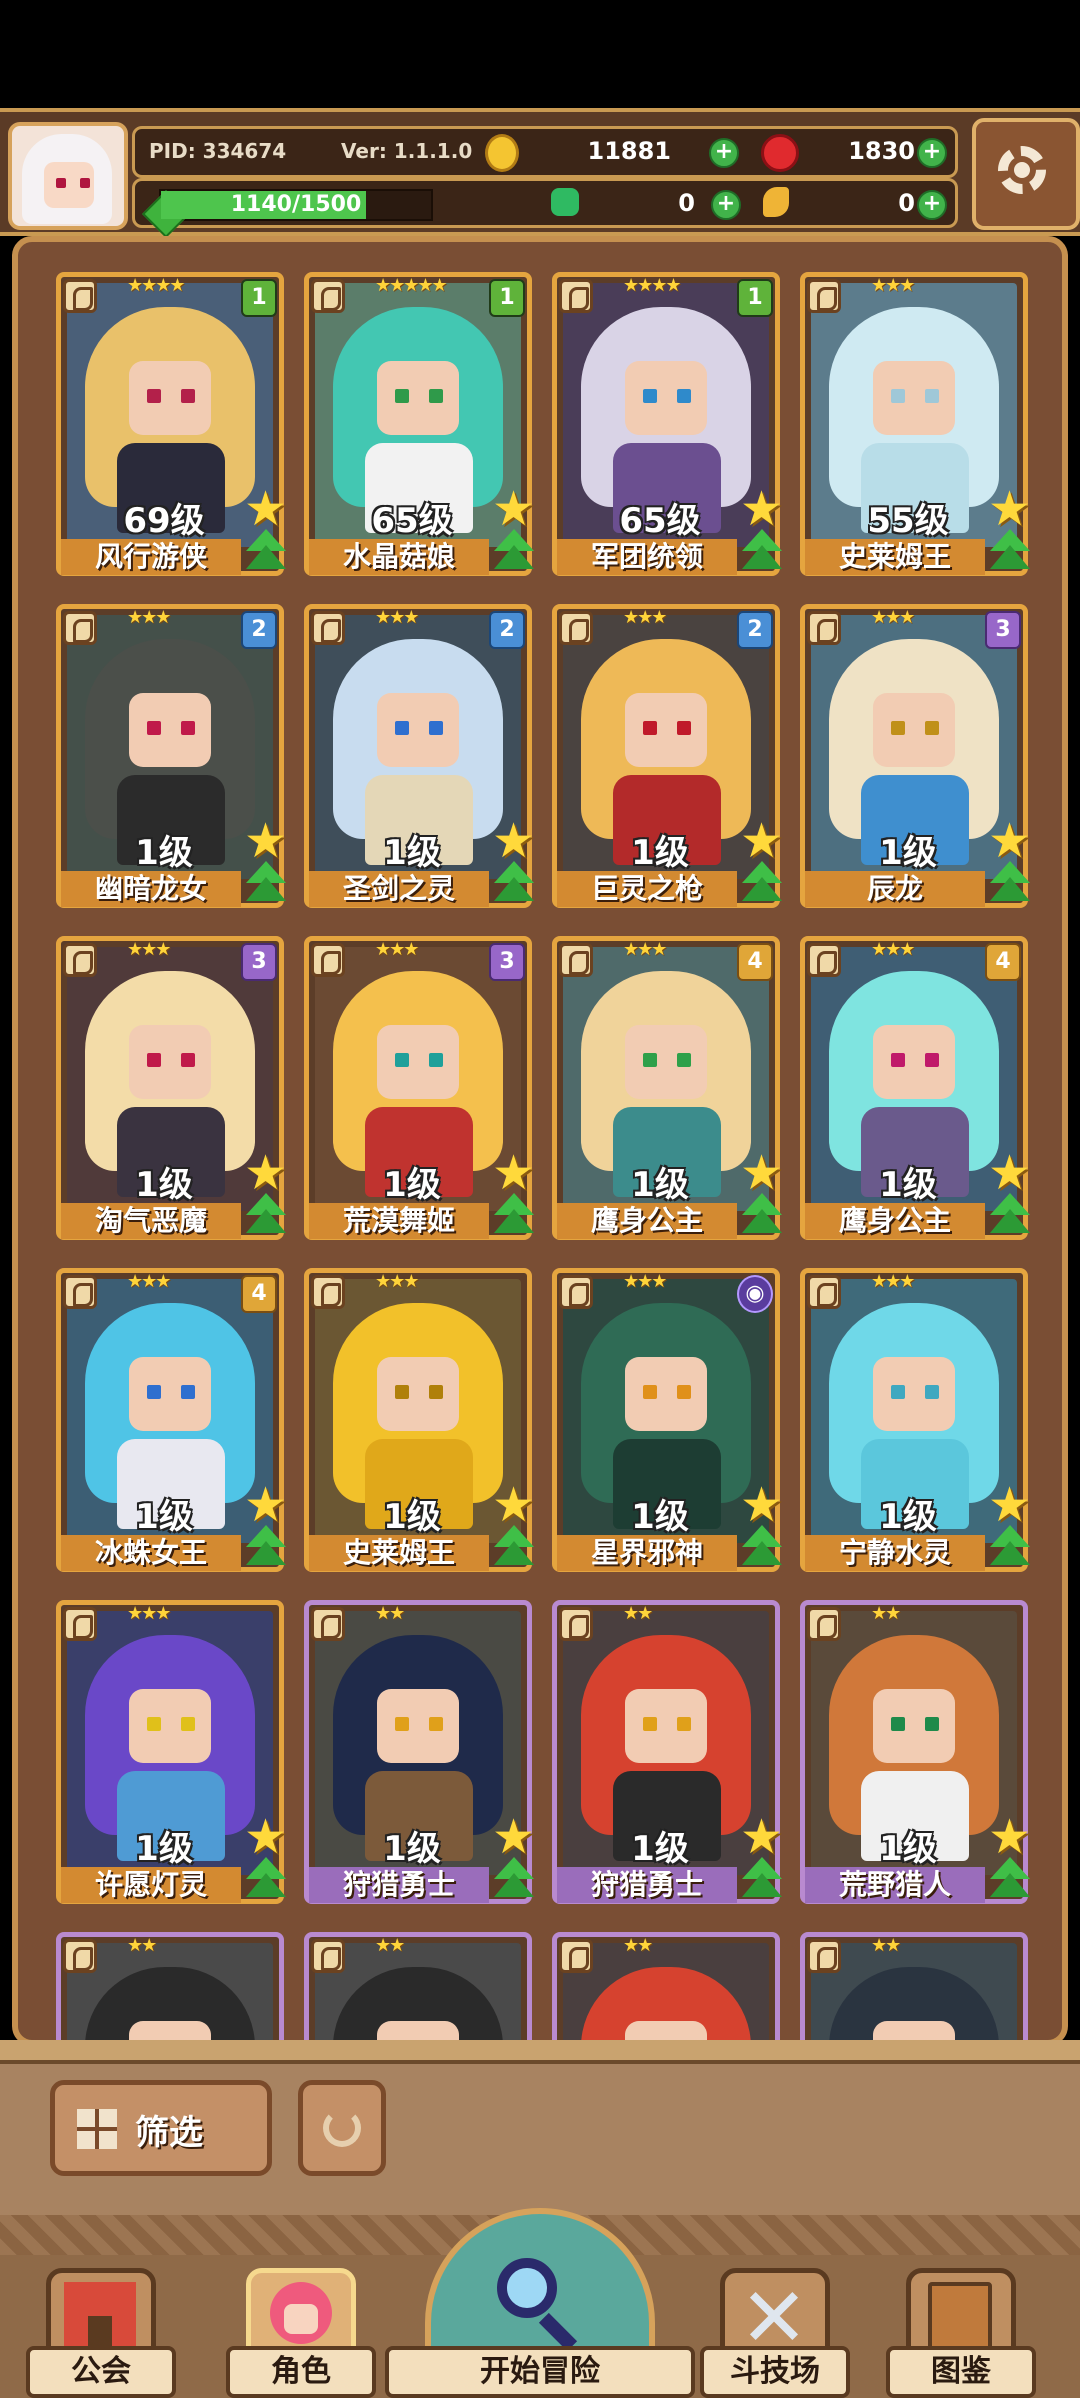  I want to click on character-card: 1级 ★★★ 许愿灯灵 ★, so click(171, 1752).